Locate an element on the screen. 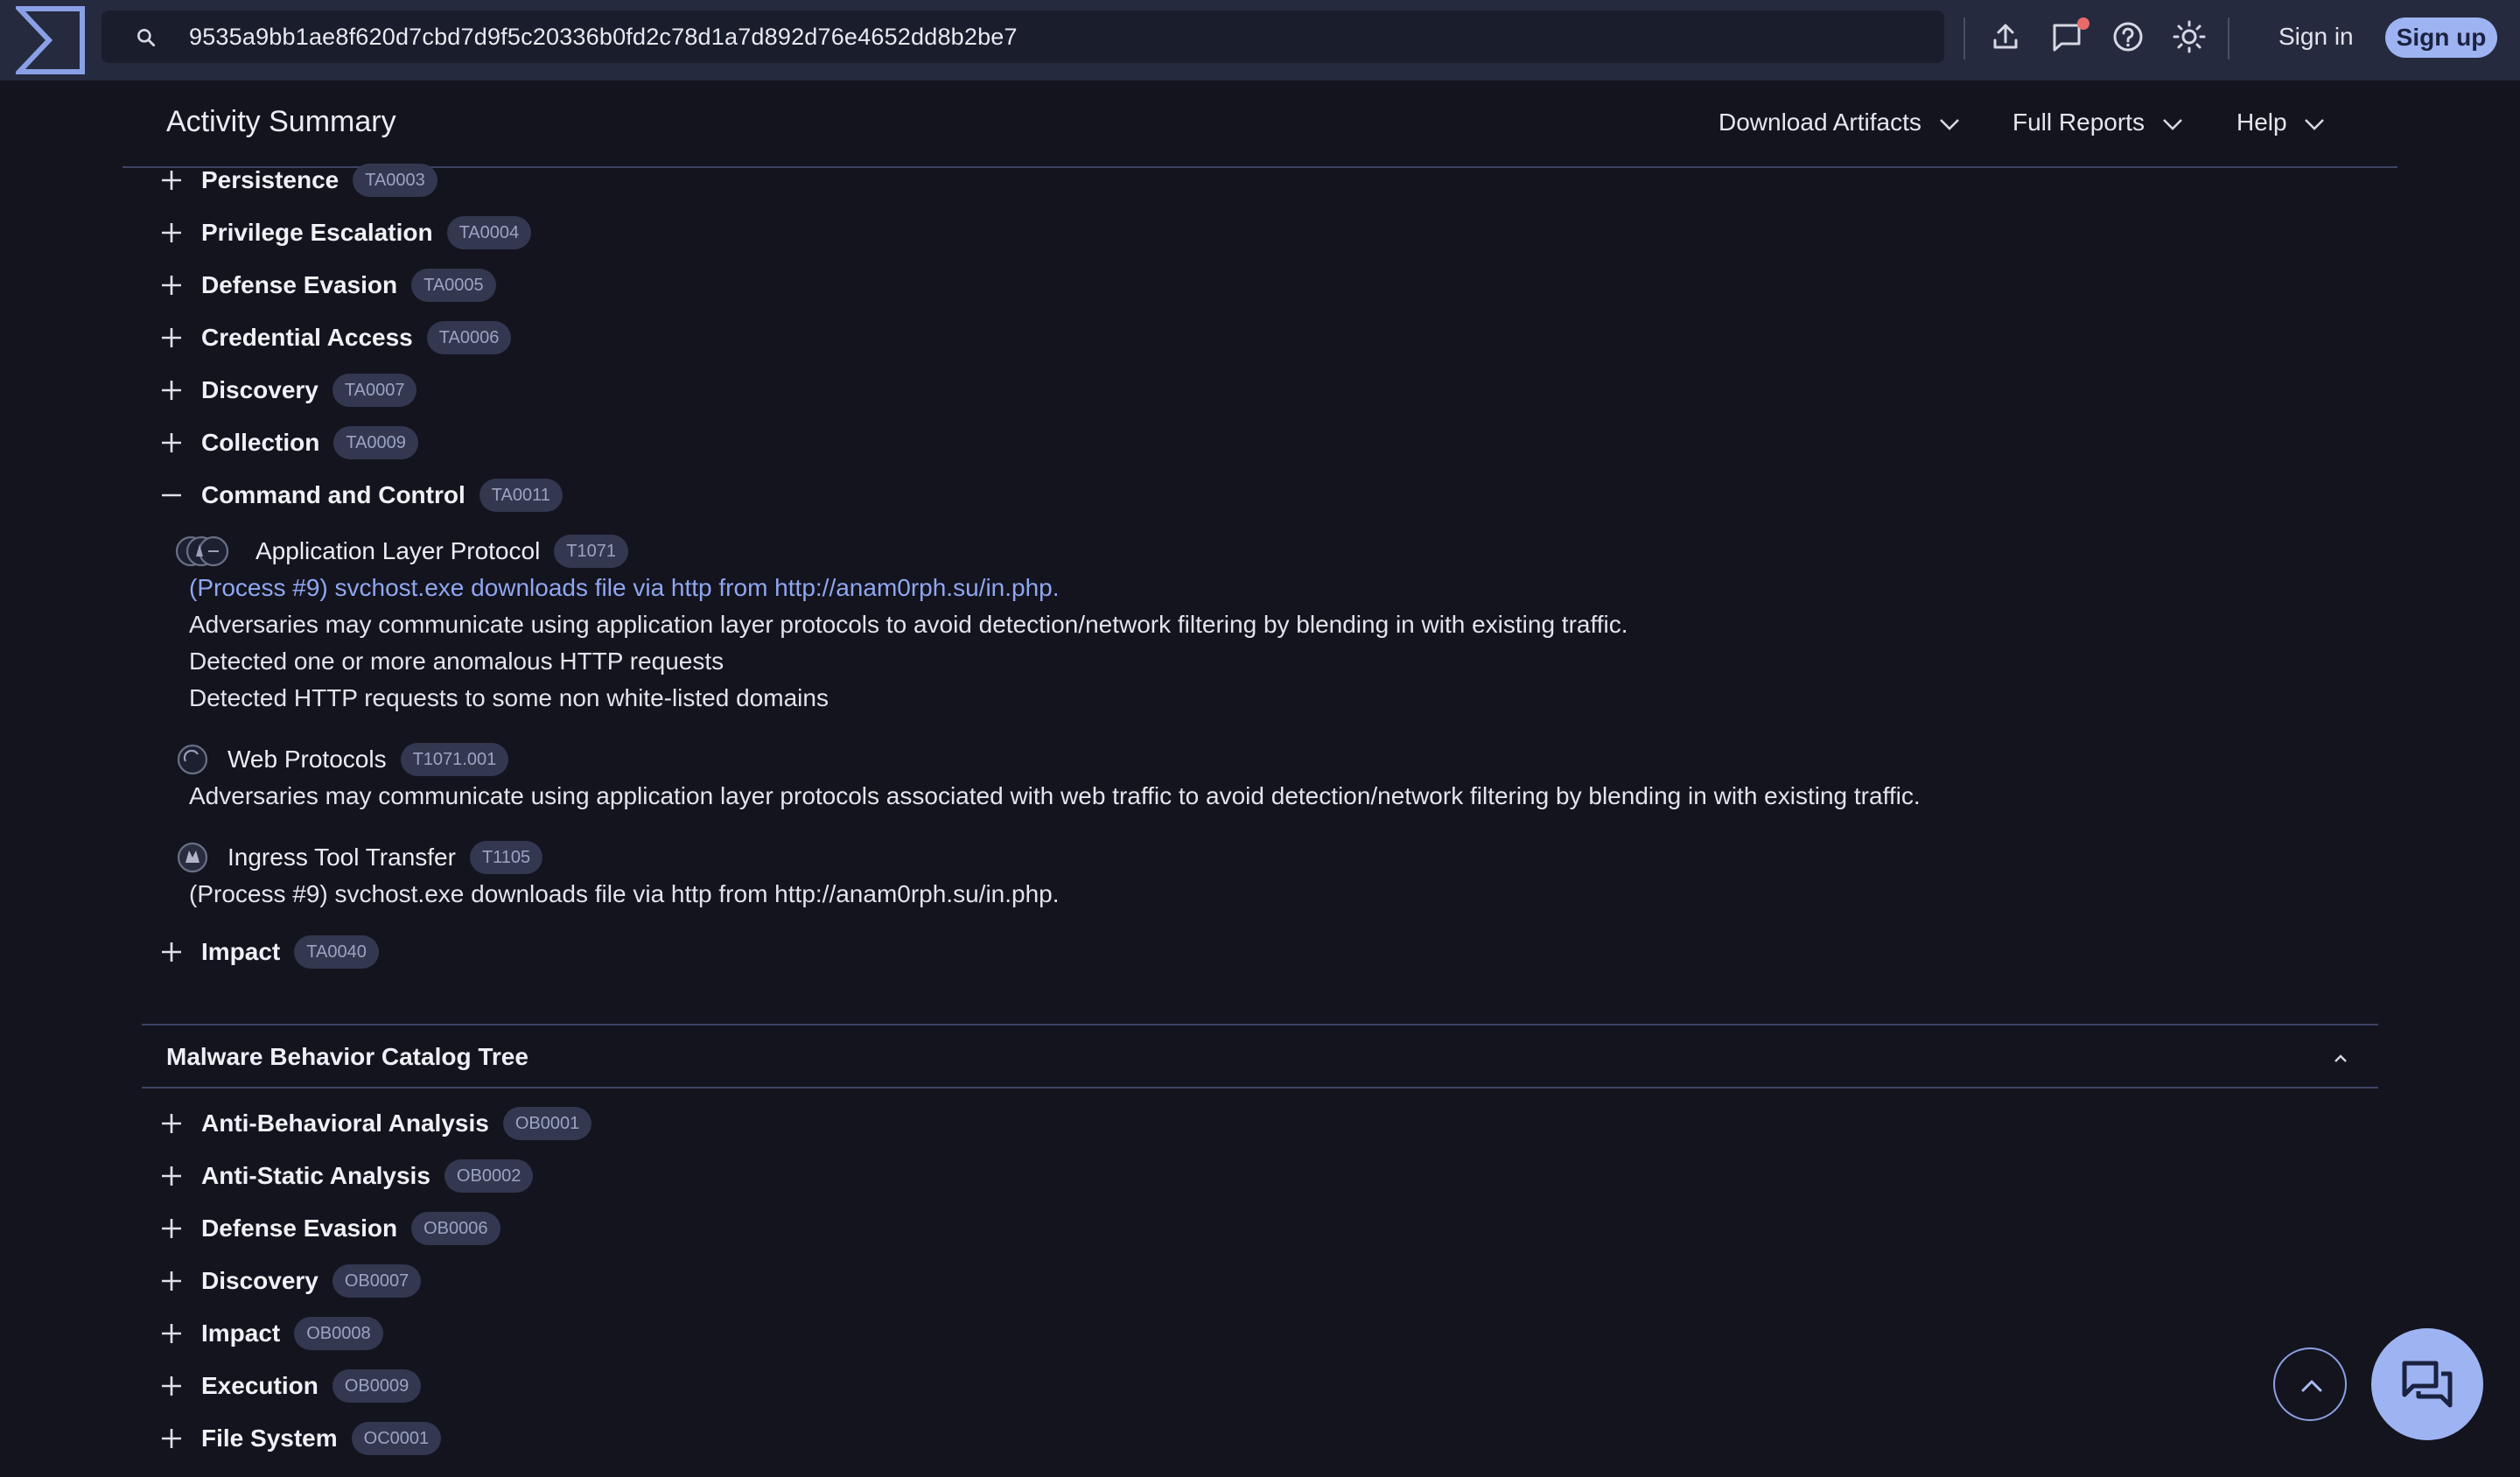  mbc-row: Anti-Behavioral Analysis OB0001 is located at coordinates (375, 1123).